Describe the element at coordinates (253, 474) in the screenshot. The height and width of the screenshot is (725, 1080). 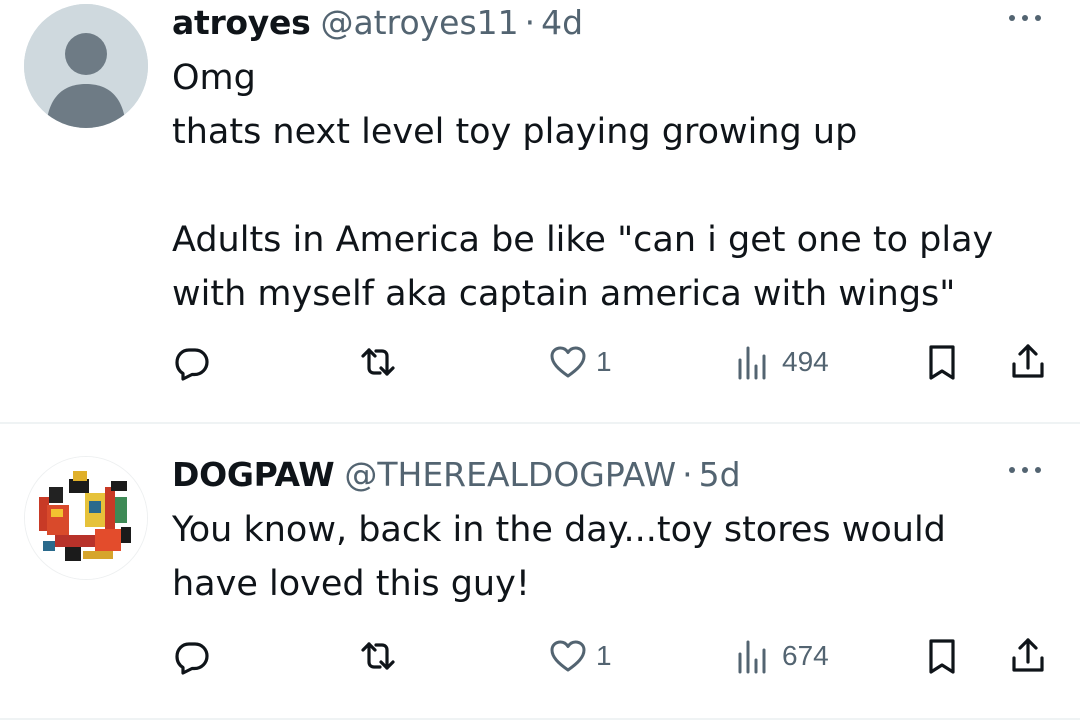
I see `author-name: DOGPAW` at that location.